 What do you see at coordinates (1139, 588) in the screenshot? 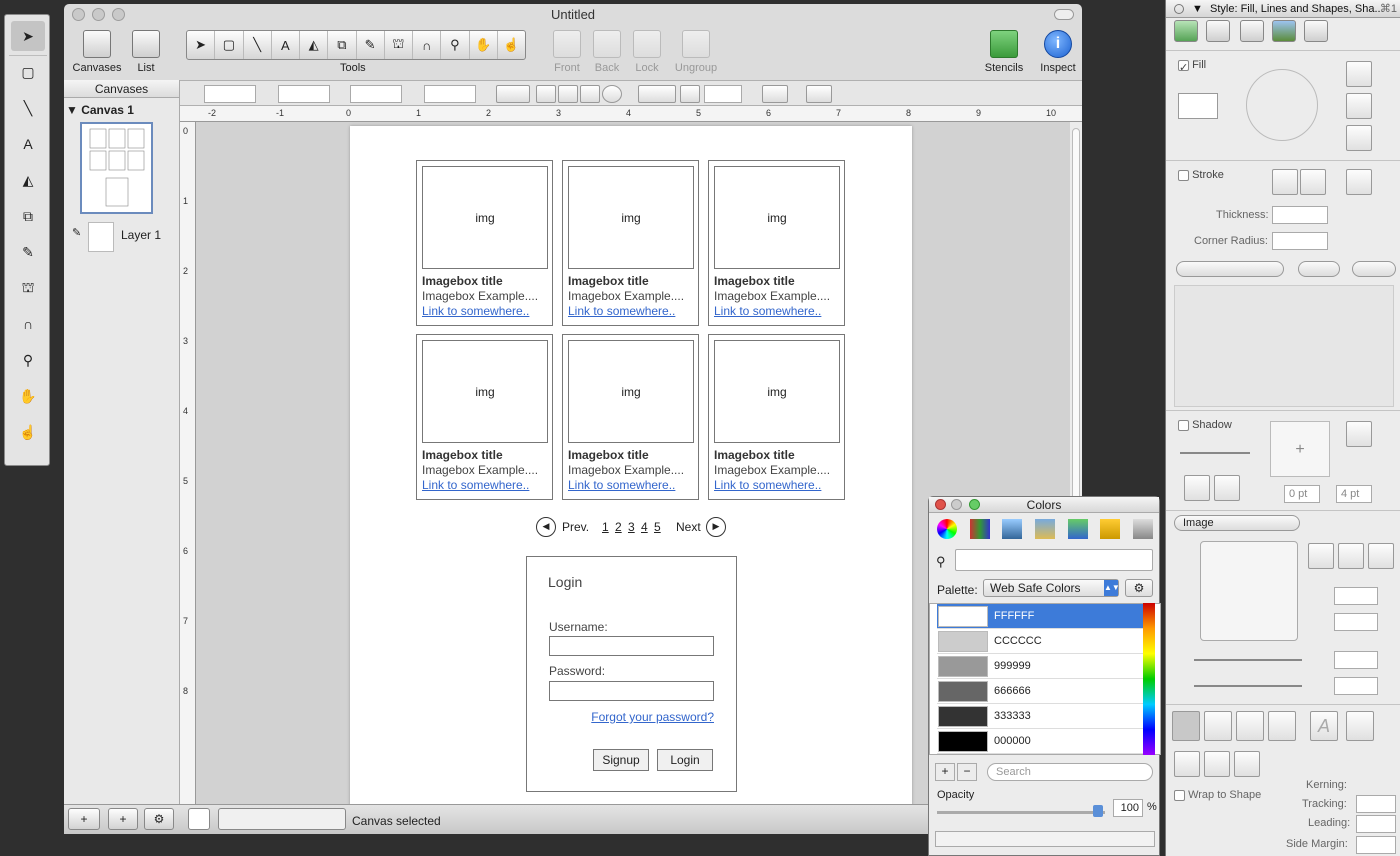
I see `gear-icon: ⚙` at bounding box center [1139, 588].